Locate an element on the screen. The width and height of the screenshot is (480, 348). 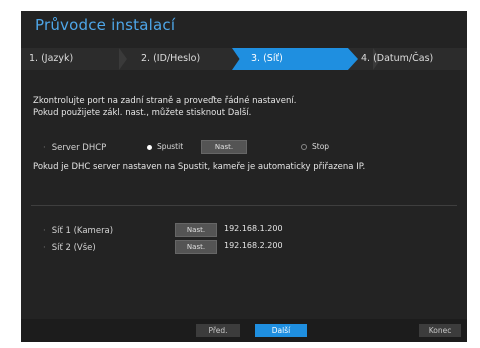
section-divider is located at coordinates (244, 205).